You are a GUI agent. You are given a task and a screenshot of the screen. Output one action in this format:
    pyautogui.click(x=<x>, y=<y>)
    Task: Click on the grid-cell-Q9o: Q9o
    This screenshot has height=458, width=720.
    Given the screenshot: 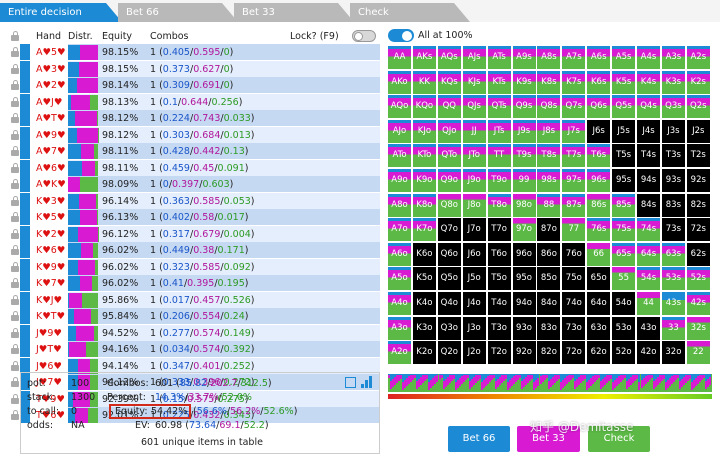 What is the action you would take?
    pyautogui.click(x=449, y=180)
    